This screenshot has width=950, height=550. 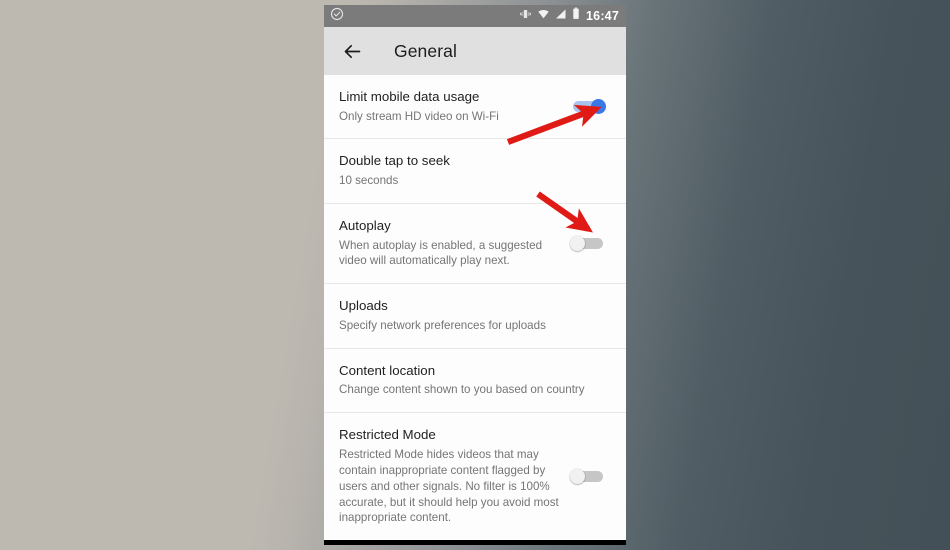 What do you see at coordinates (569, 16) in the screenshot?
I see `status-bar-system-icons: 16:47` at bounding box center [569, 16].